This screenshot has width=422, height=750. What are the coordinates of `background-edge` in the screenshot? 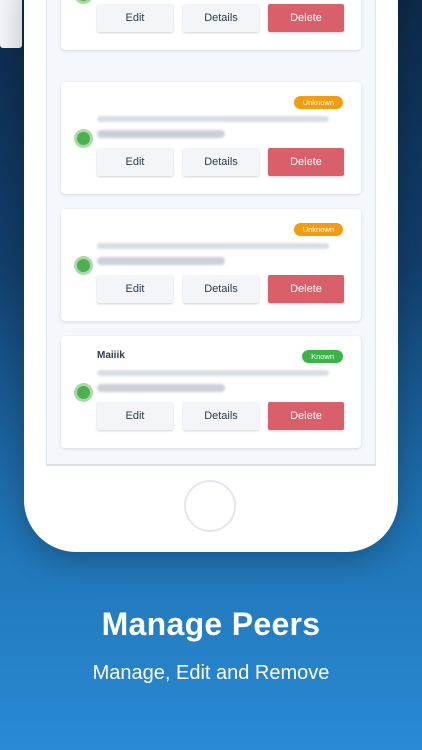 It's located at (11, 24).